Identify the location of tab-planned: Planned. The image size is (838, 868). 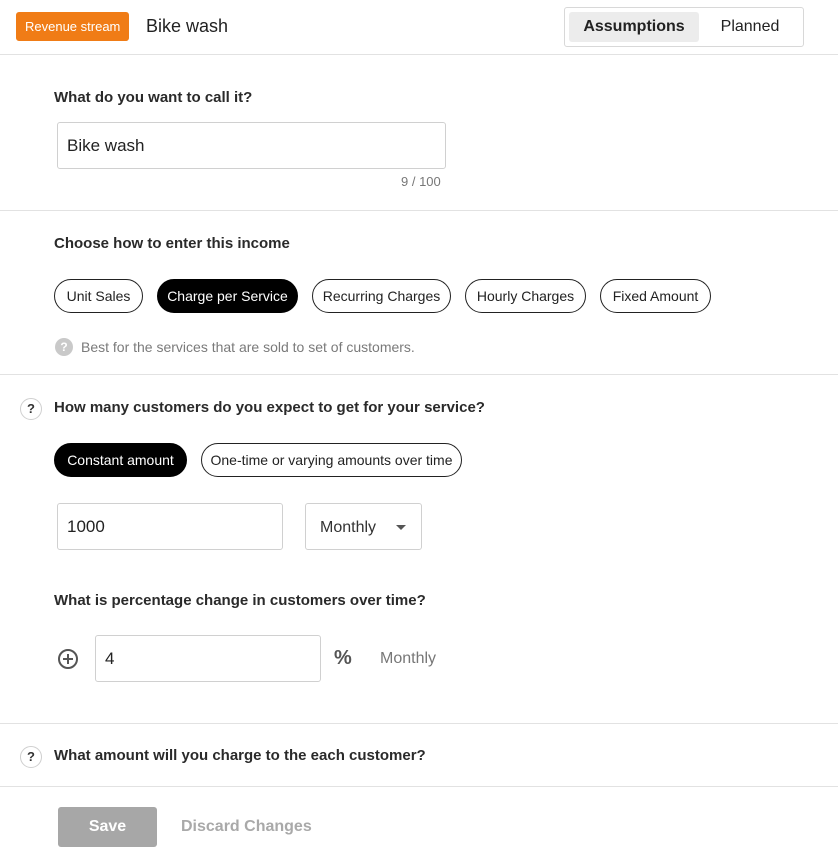
(750, 27).